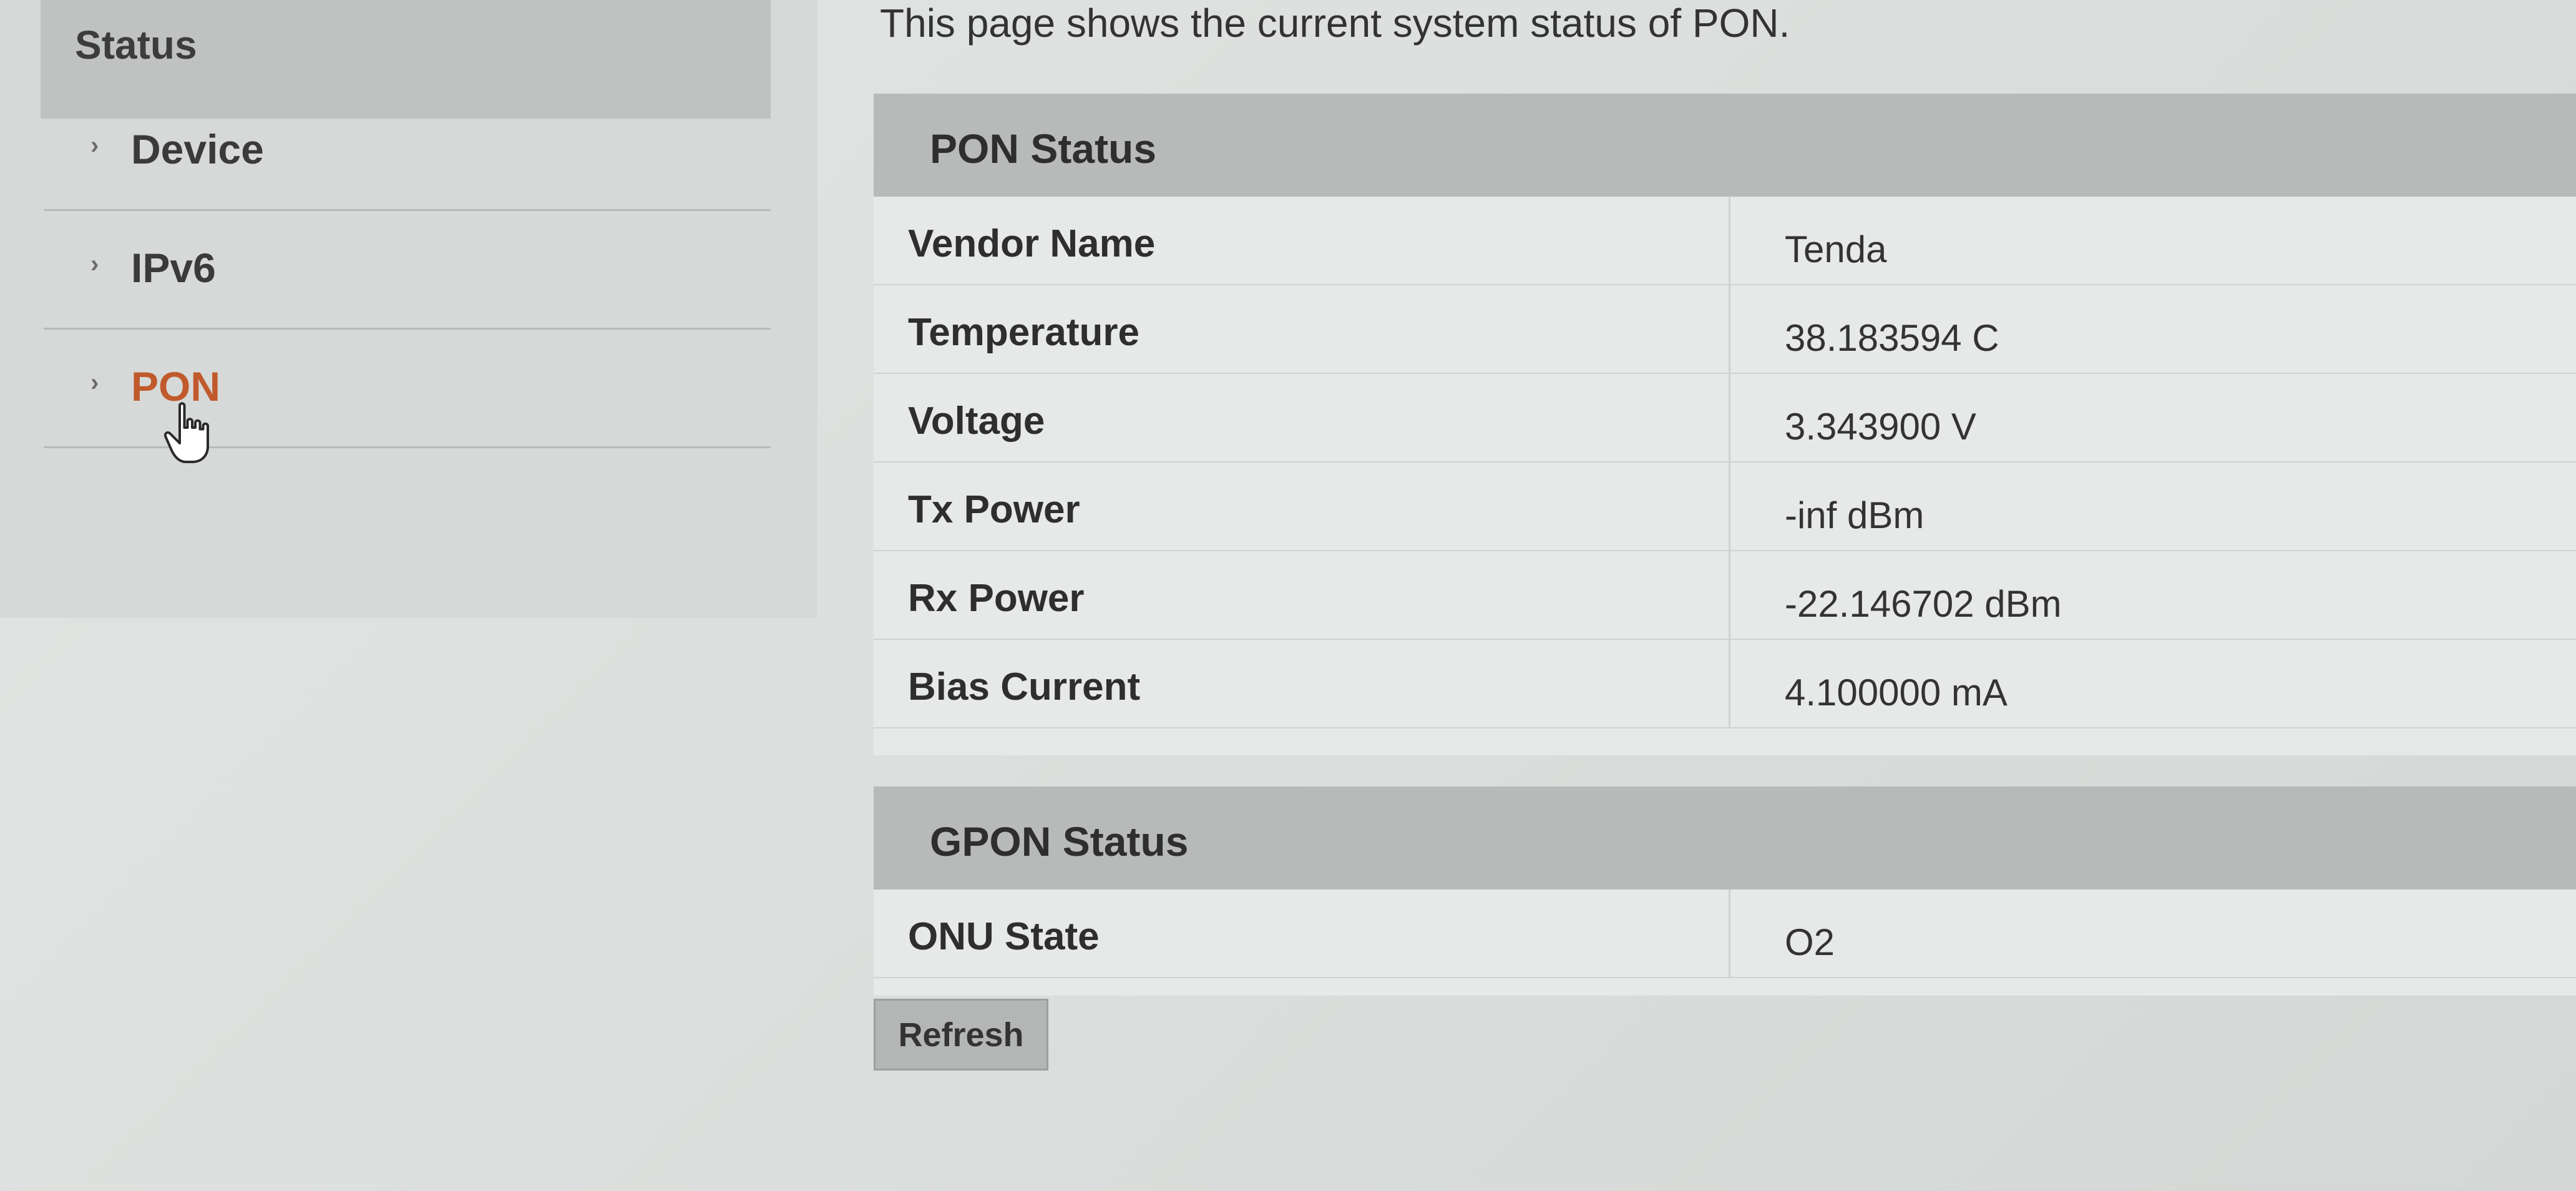 This screenshot has height=1191, width=2576. Describe the element at coordinates (1023, 332) in the screenshot. I see `row-label: Temperature` at that location.